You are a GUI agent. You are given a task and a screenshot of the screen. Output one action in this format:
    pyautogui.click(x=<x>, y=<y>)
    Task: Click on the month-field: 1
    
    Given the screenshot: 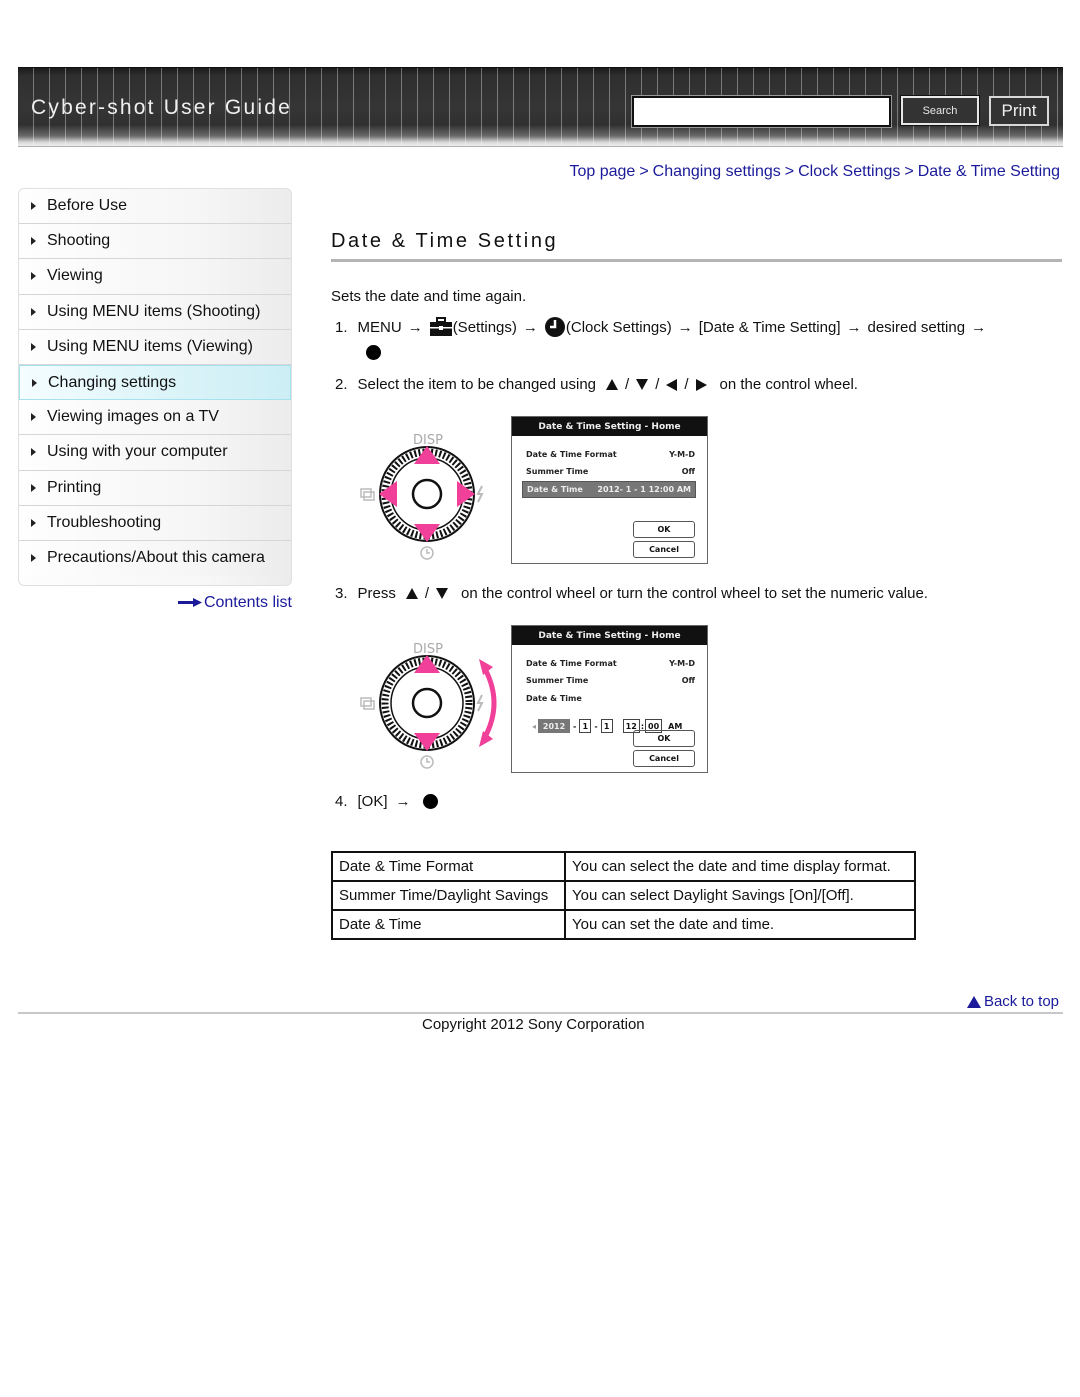 What is the action you would take?
    pyautogui.click(x=585, y=726)
    